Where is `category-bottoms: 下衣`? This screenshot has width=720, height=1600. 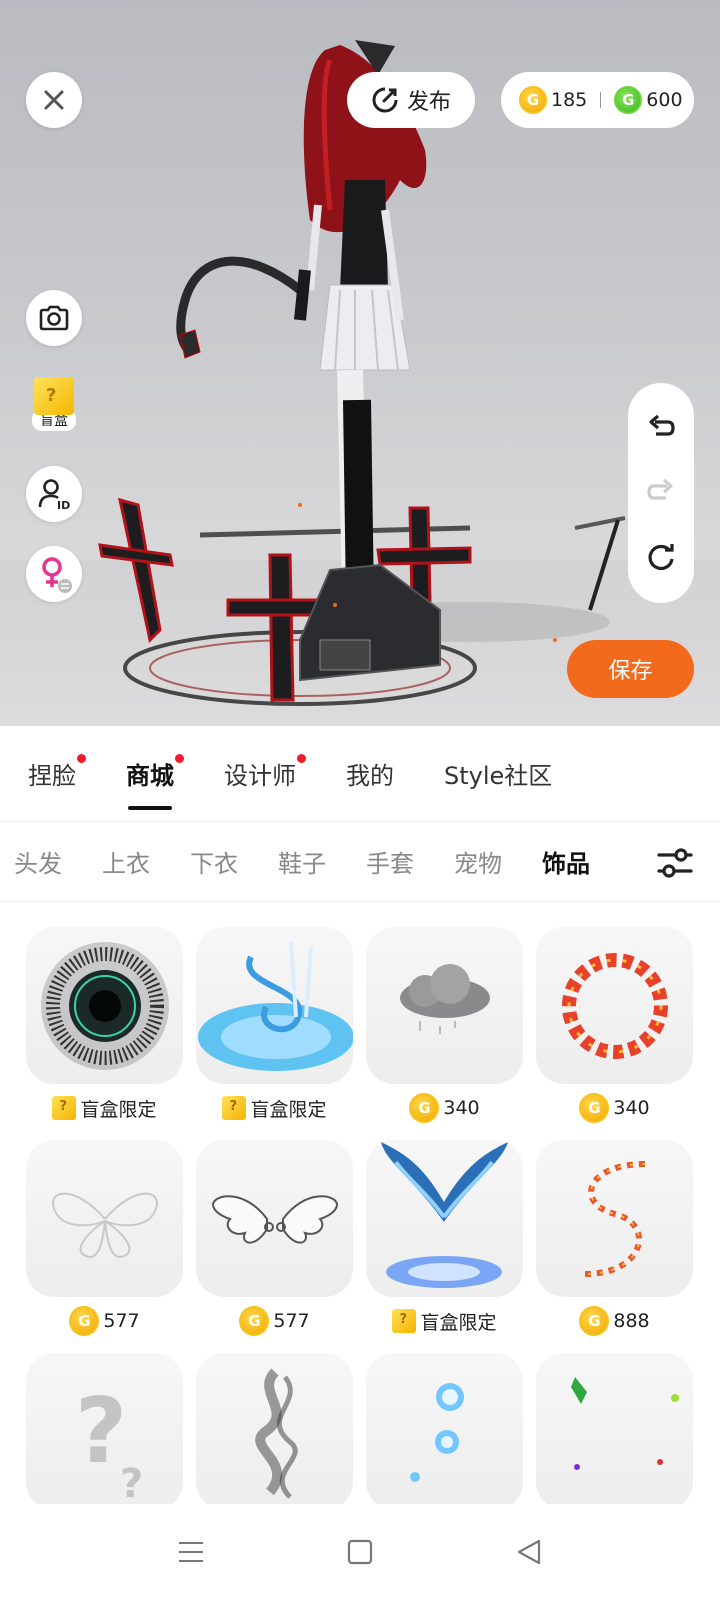
category-bottoms: 下衣 is located at coordinates (214, 861).